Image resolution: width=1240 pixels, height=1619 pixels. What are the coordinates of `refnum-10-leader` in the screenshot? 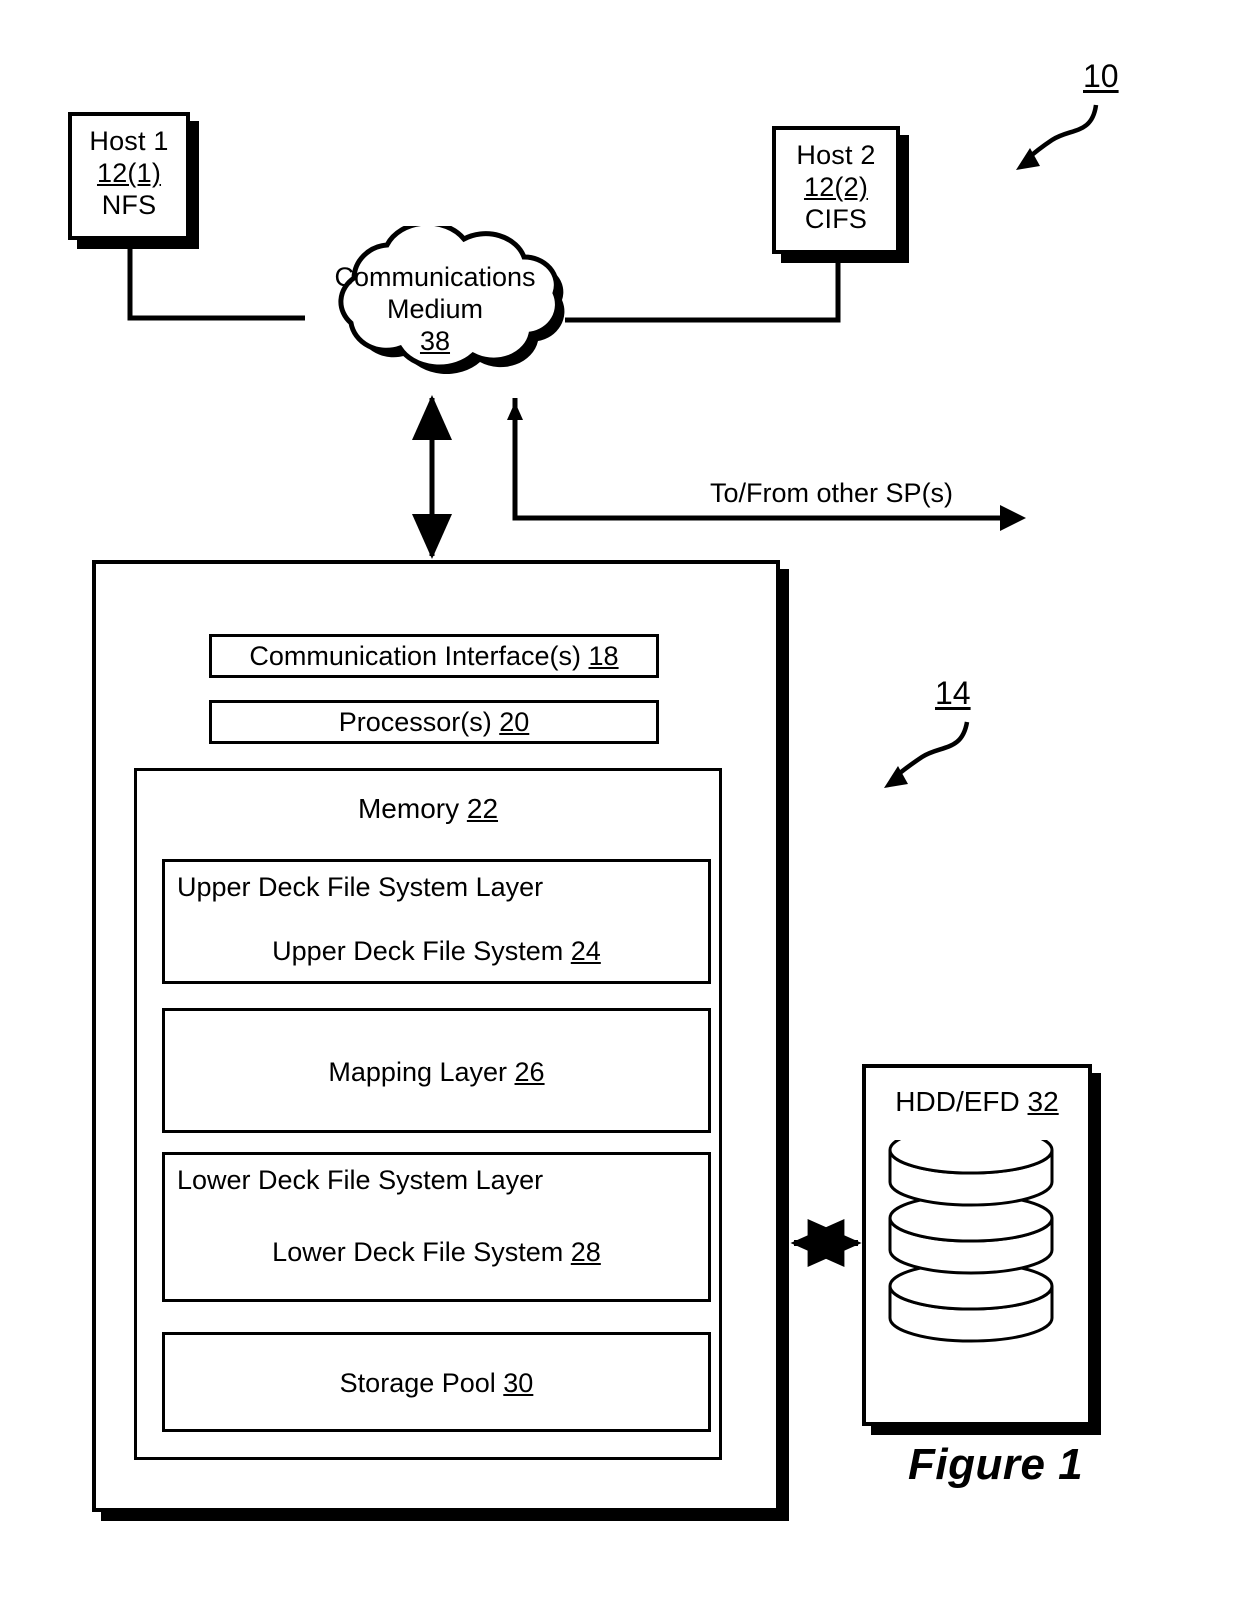 It's located at (1061, 133).